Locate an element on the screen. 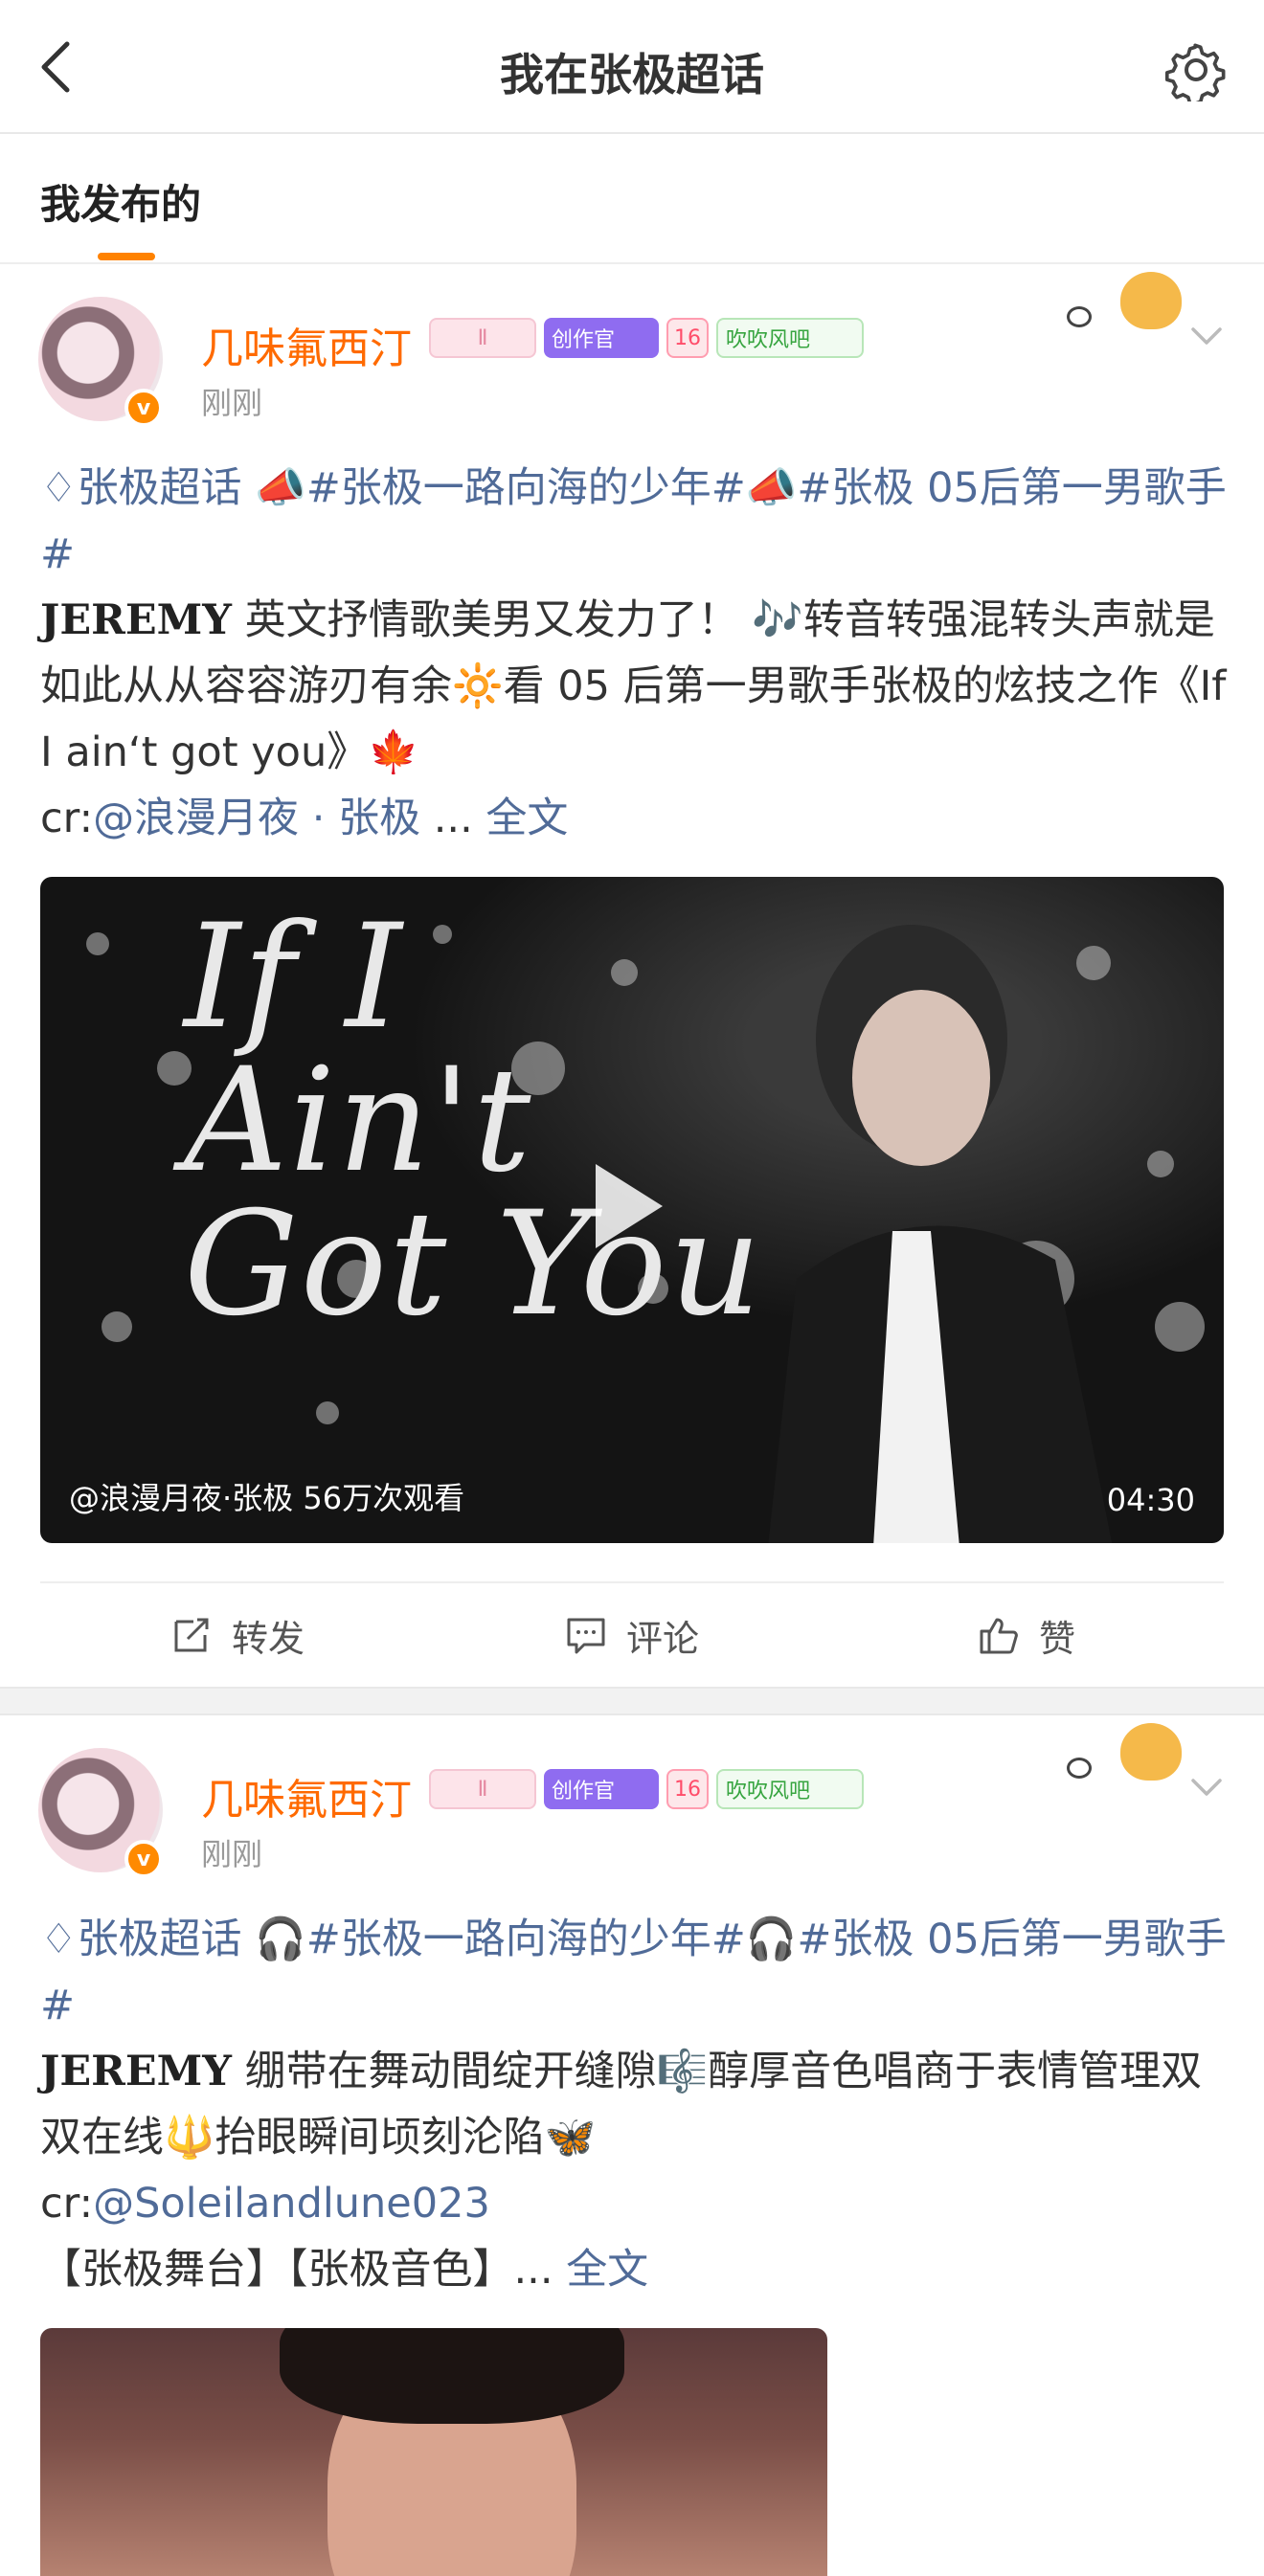 This screenshot has width=1264, height=2576. comment-label: 评论 is located at coordinates (662, 1639).